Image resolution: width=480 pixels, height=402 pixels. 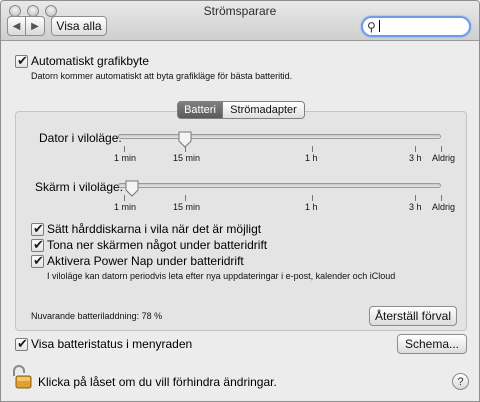 I want to click on display-sleep-slider-track, so click(x=279, y=185).